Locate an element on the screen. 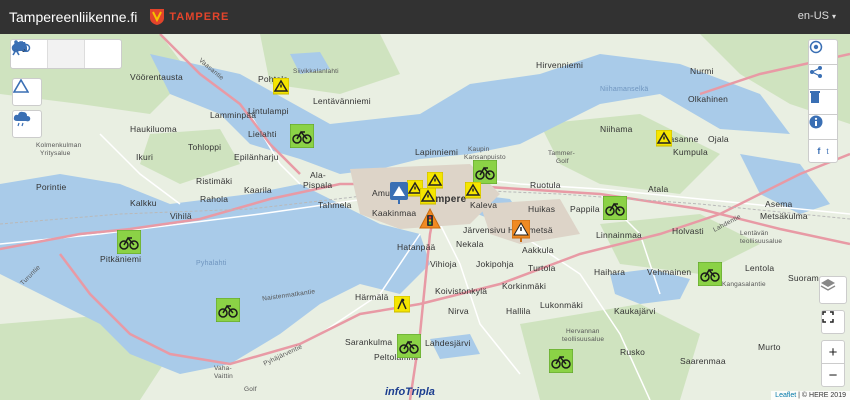 This screenshot has height=400, width=850. language-dropdown: en-US ▾ is located at coordinates (817, 16).